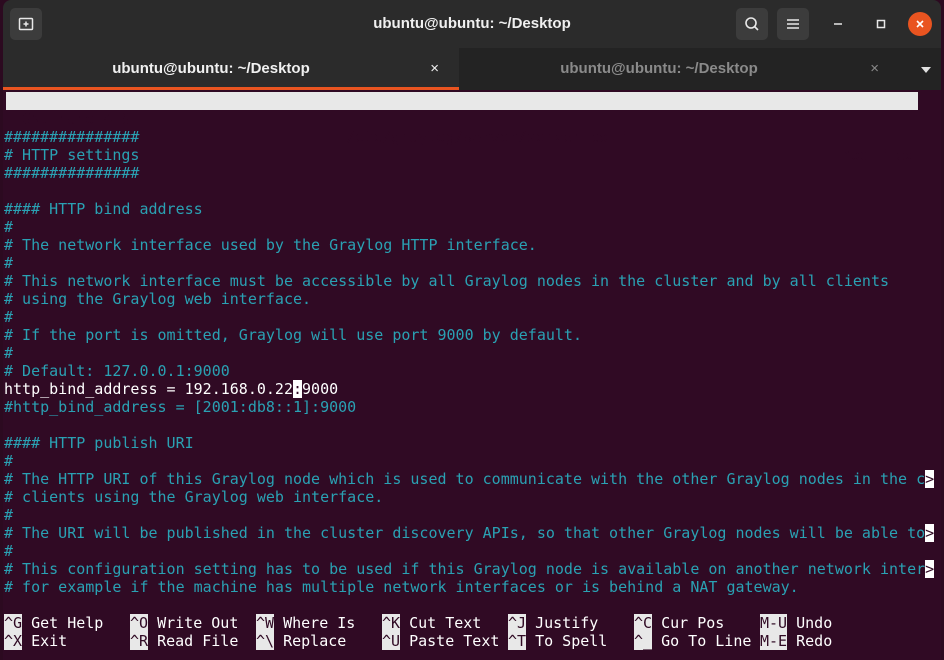  I want to click on search-button, so click(752, 24).